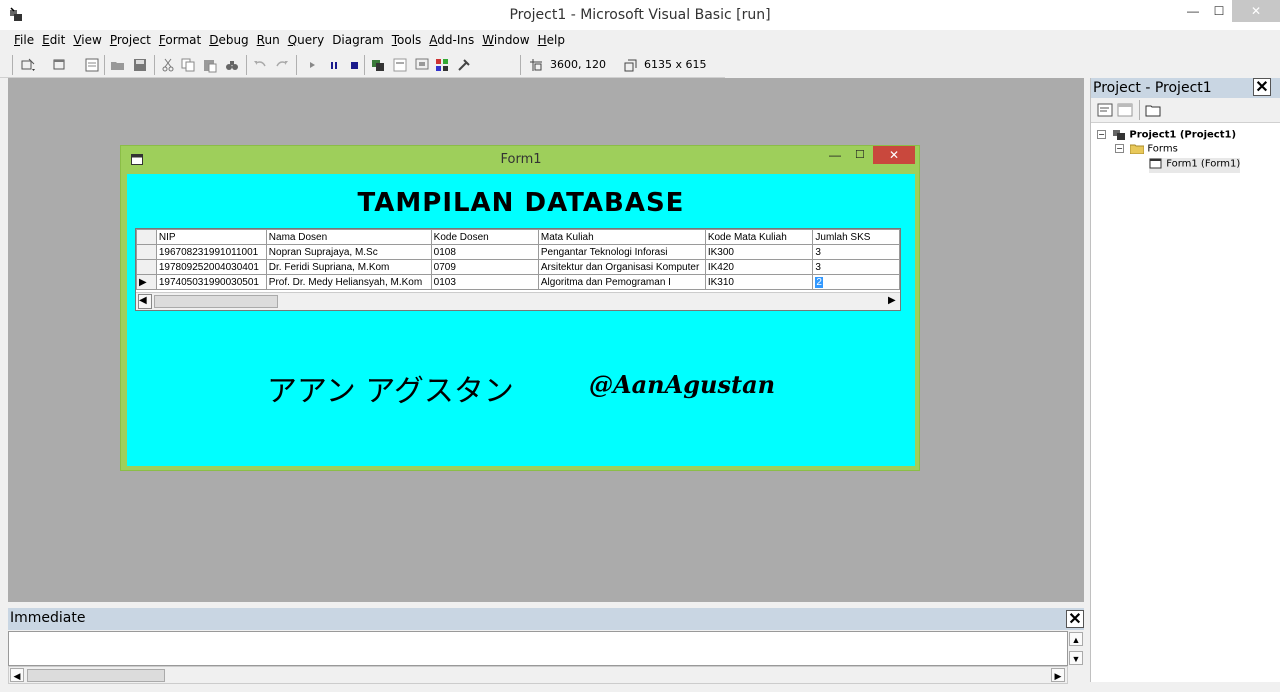 The image size is (1280, 692). Describe the element at coordinates (836, 156) in the screenshot. I see `form1-minimize-button: —` at that location.